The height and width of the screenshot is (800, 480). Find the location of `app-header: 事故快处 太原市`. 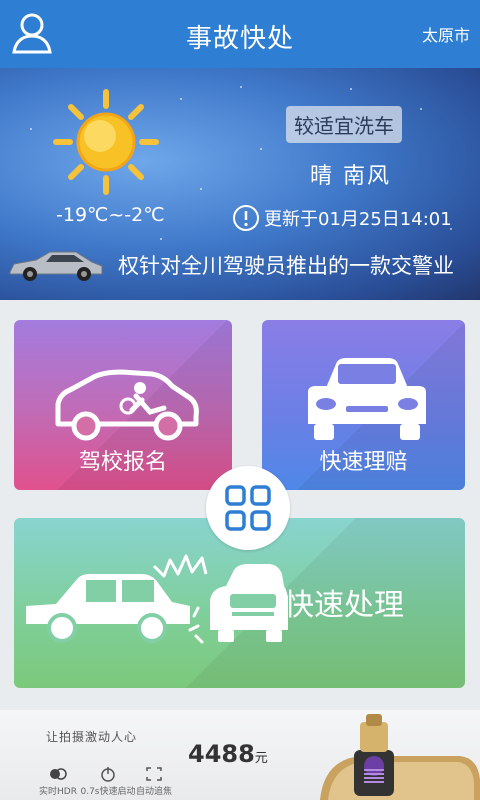

app-header: 事故快处 太原市 is located at coordinates (240, 34).